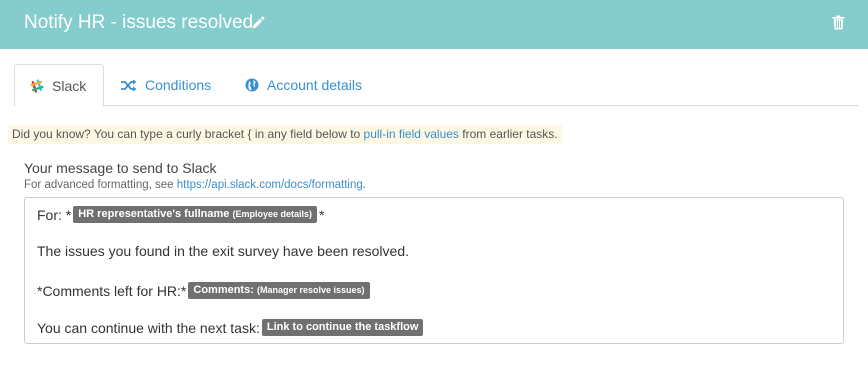 This screenshot has width=868, height=373. Describe the element at coordinates (436, 85) in the screenshot. I see `tab-bar: Slack Conditions Account details` at that location.